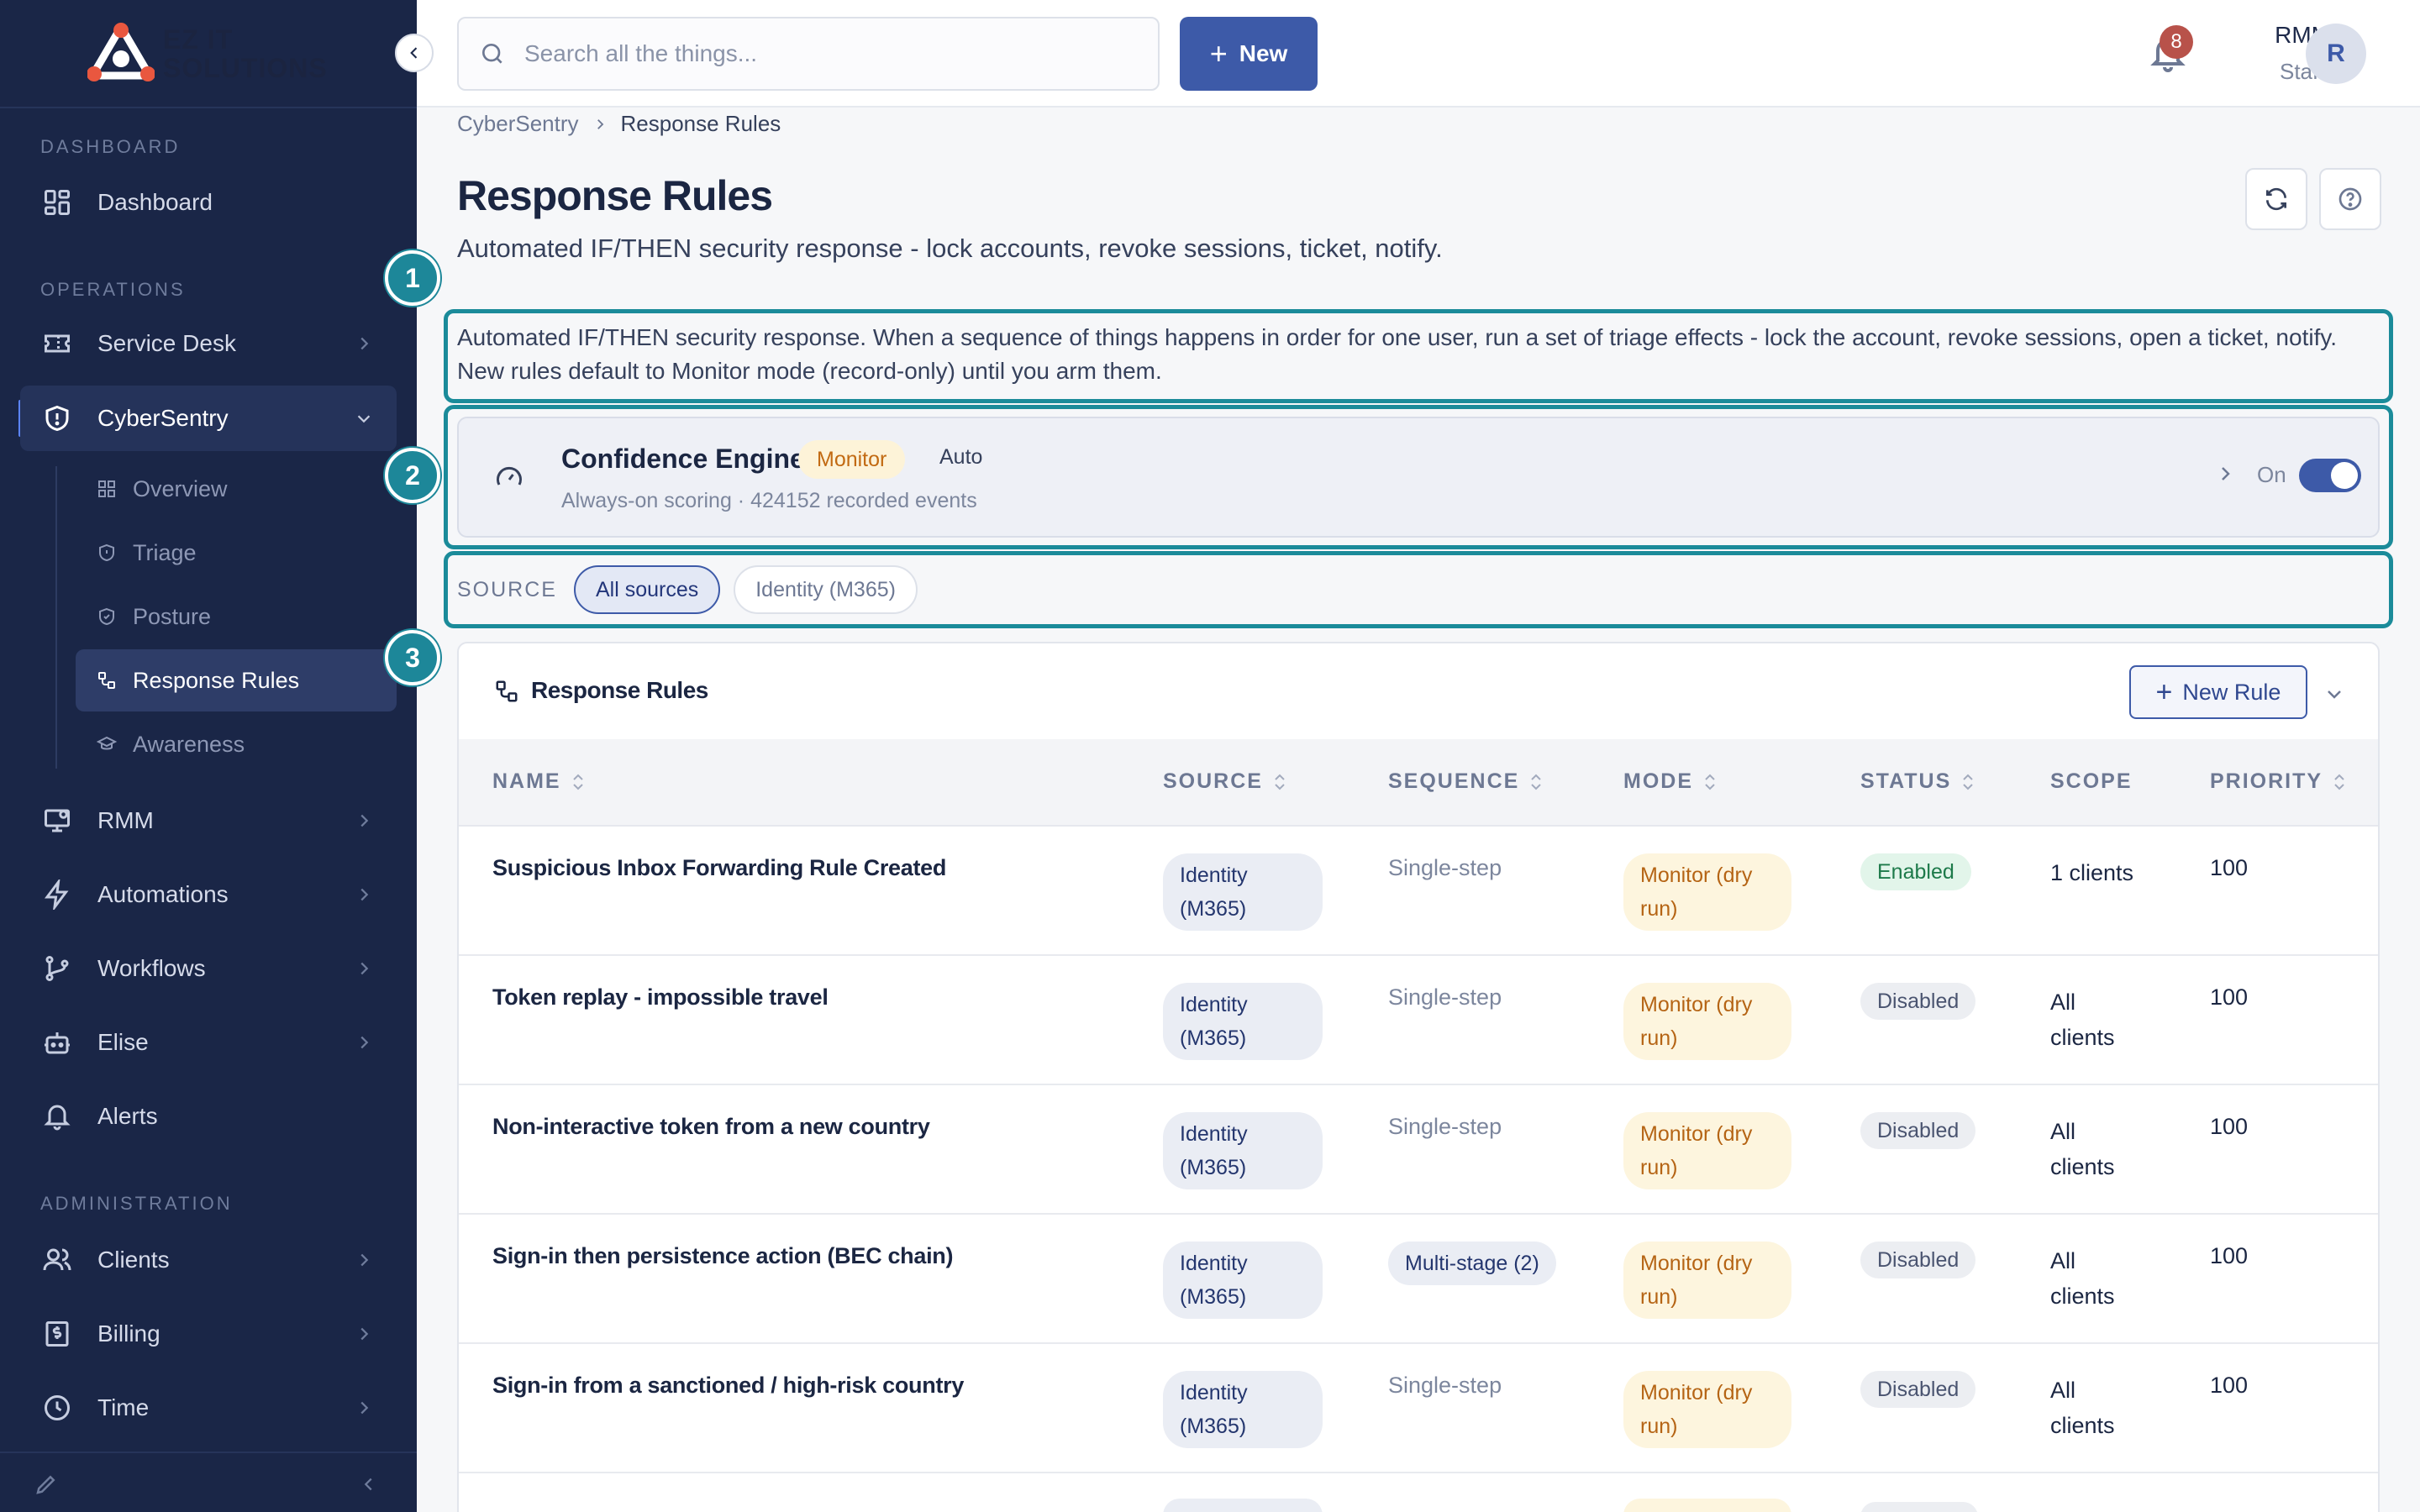 The width and height of the screenshot is (2420, 1512). Describe the element at coordinates (369, 1484) in the screenshot. I see `chevron-left-icon` at that location.